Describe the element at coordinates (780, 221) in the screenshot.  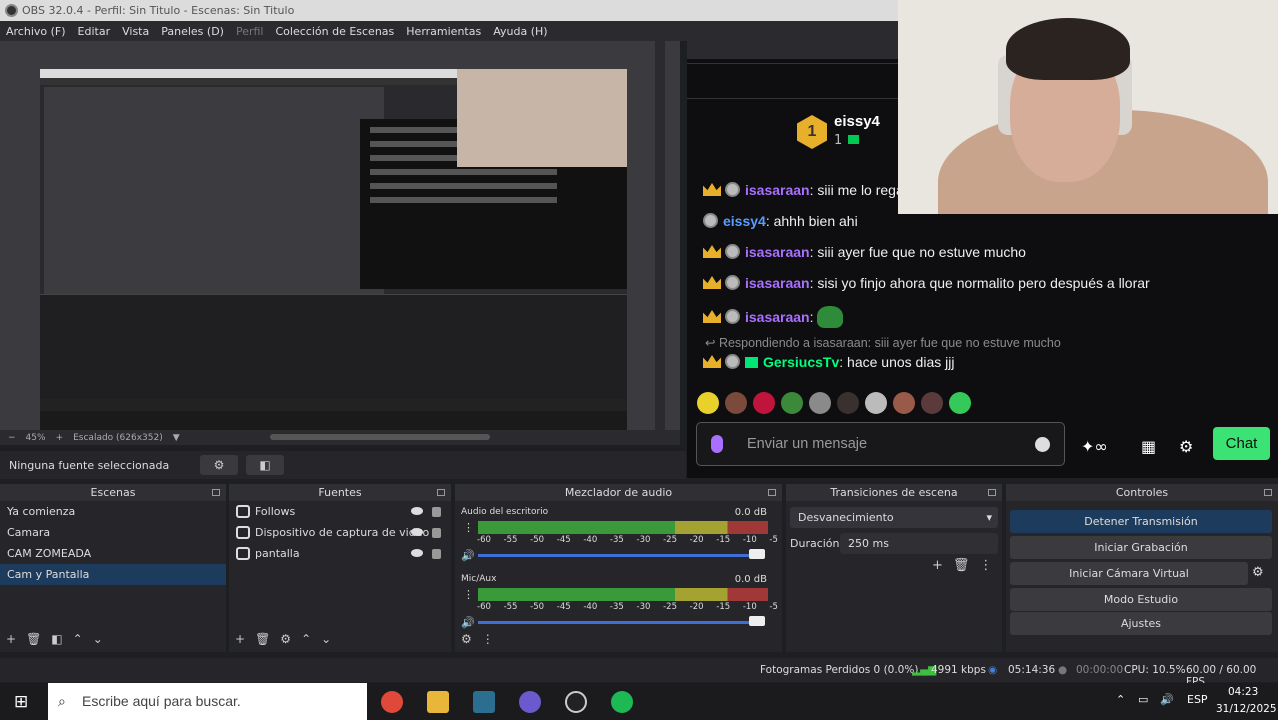
I see `chat-message: eissy4: ahhh bien ahi` at that location.